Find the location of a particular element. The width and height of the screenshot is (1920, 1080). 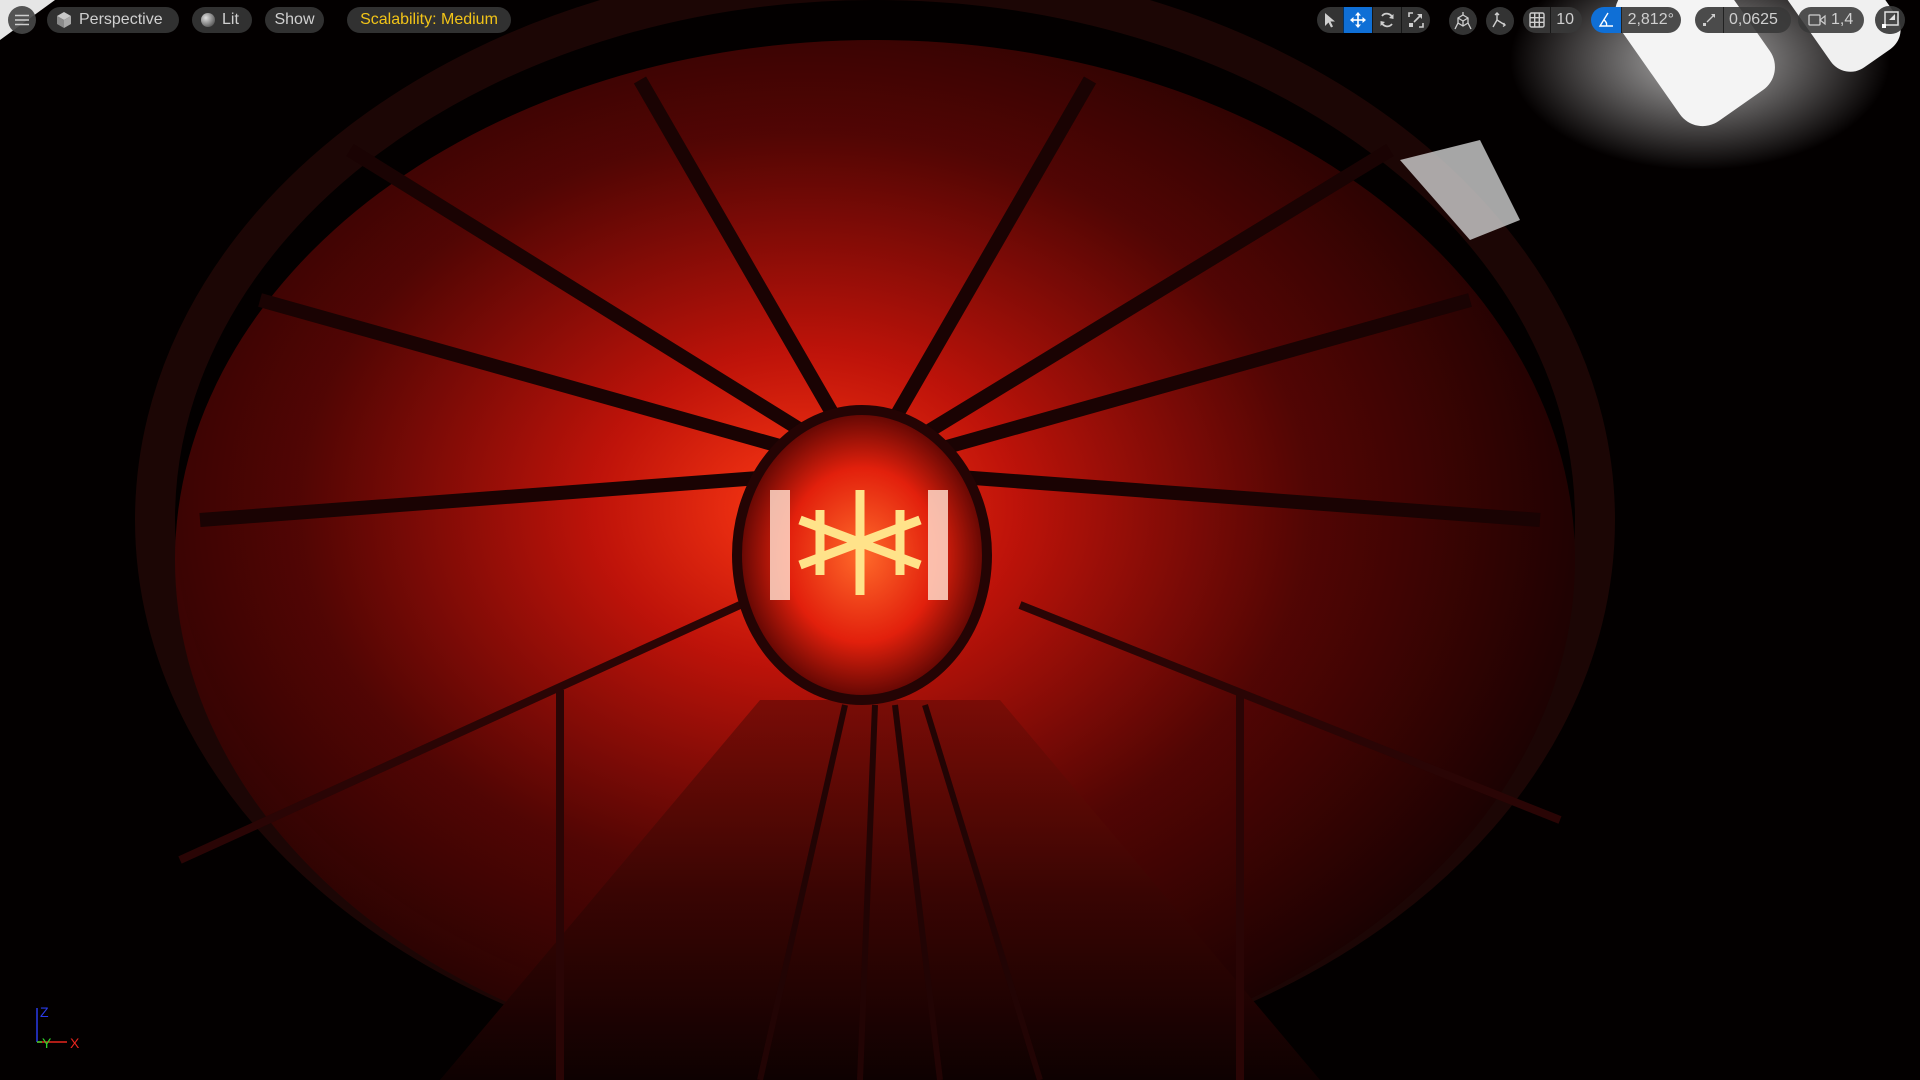

maximize-viewport-button is located at coordinates (1890, 20).